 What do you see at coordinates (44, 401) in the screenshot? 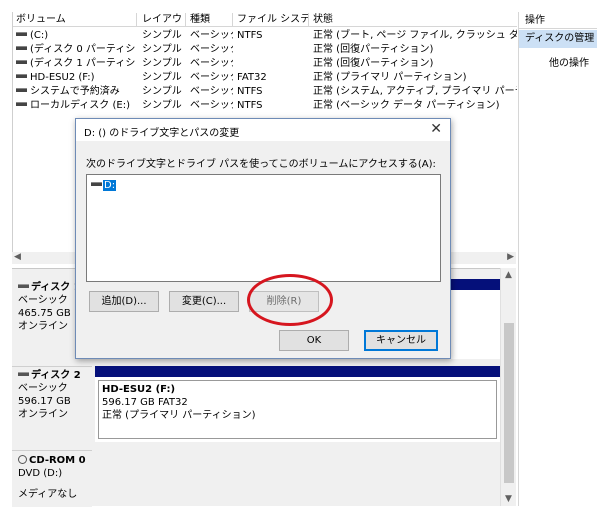
I see `disk-size: 596.17 GB` at bounding box center [44, 401].